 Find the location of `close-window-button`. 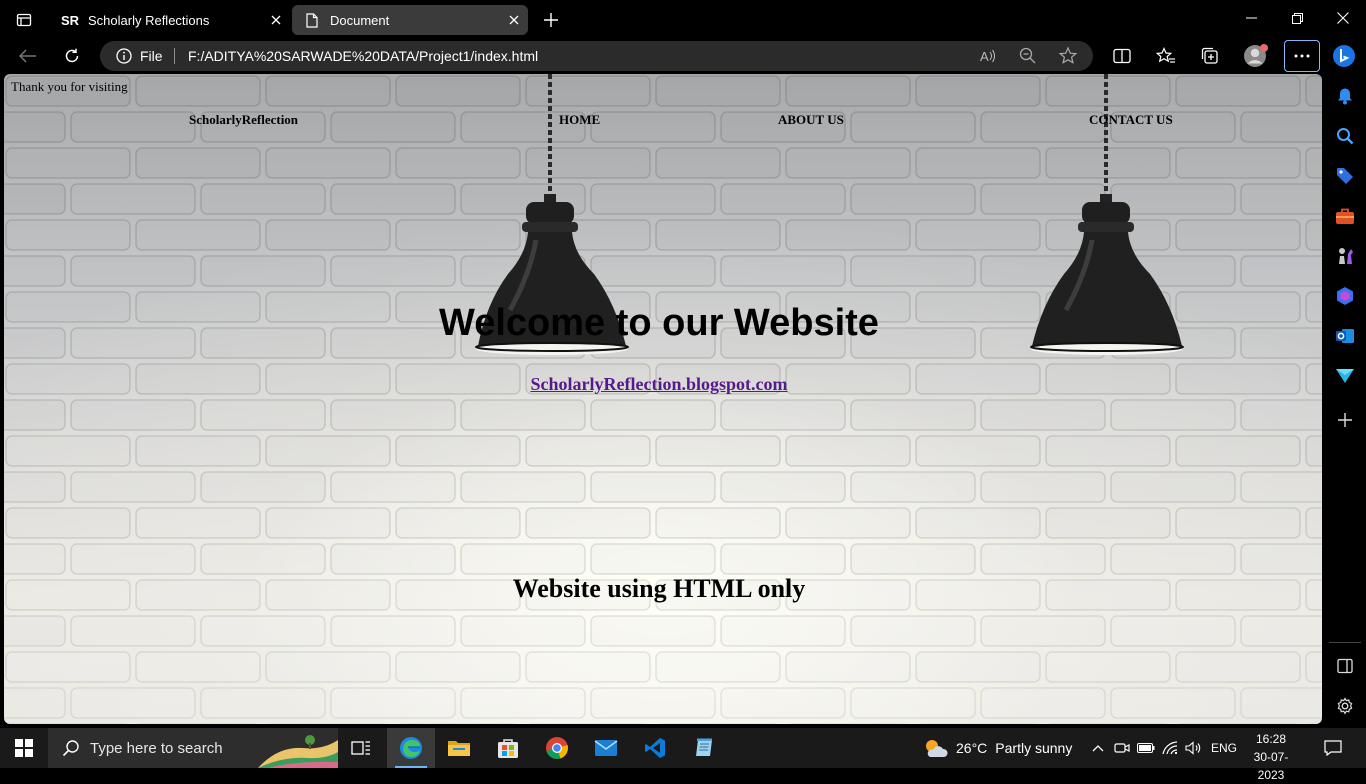

close-window-button is located at coordinates (1343, 18).